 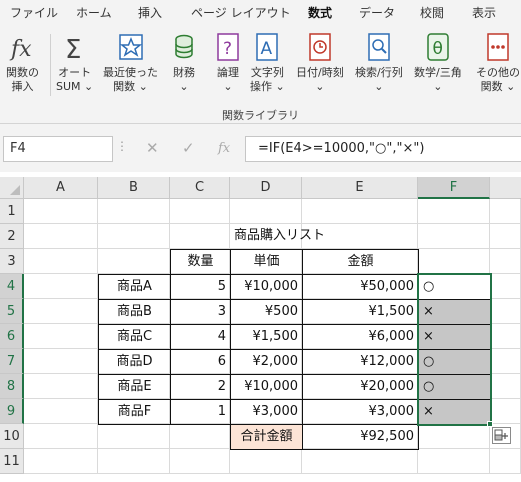 What do you see at coordinates (224, 148) in the screenshot?
I see `insert-function-icon: fx` at bounding box center [224, 148].